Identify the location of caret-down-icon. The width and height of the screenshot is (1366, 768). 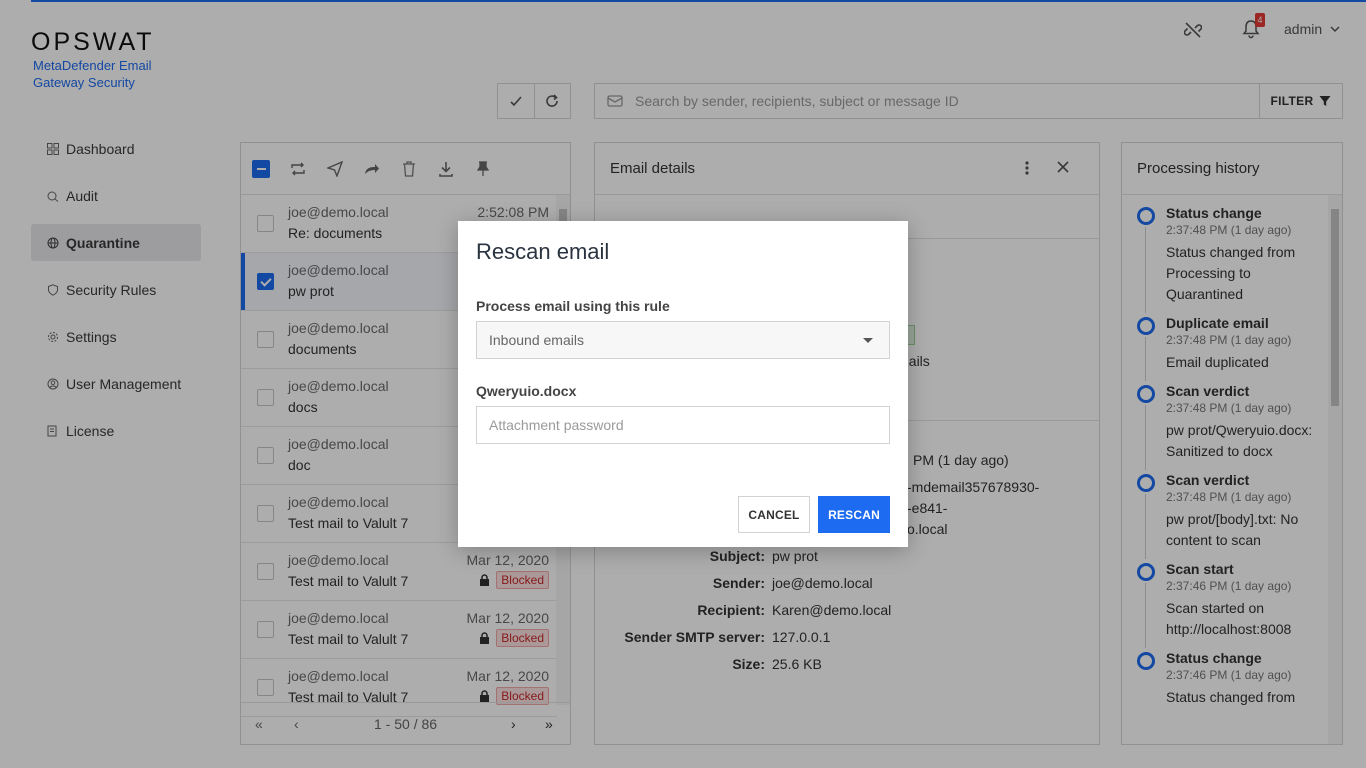
(868, 340).